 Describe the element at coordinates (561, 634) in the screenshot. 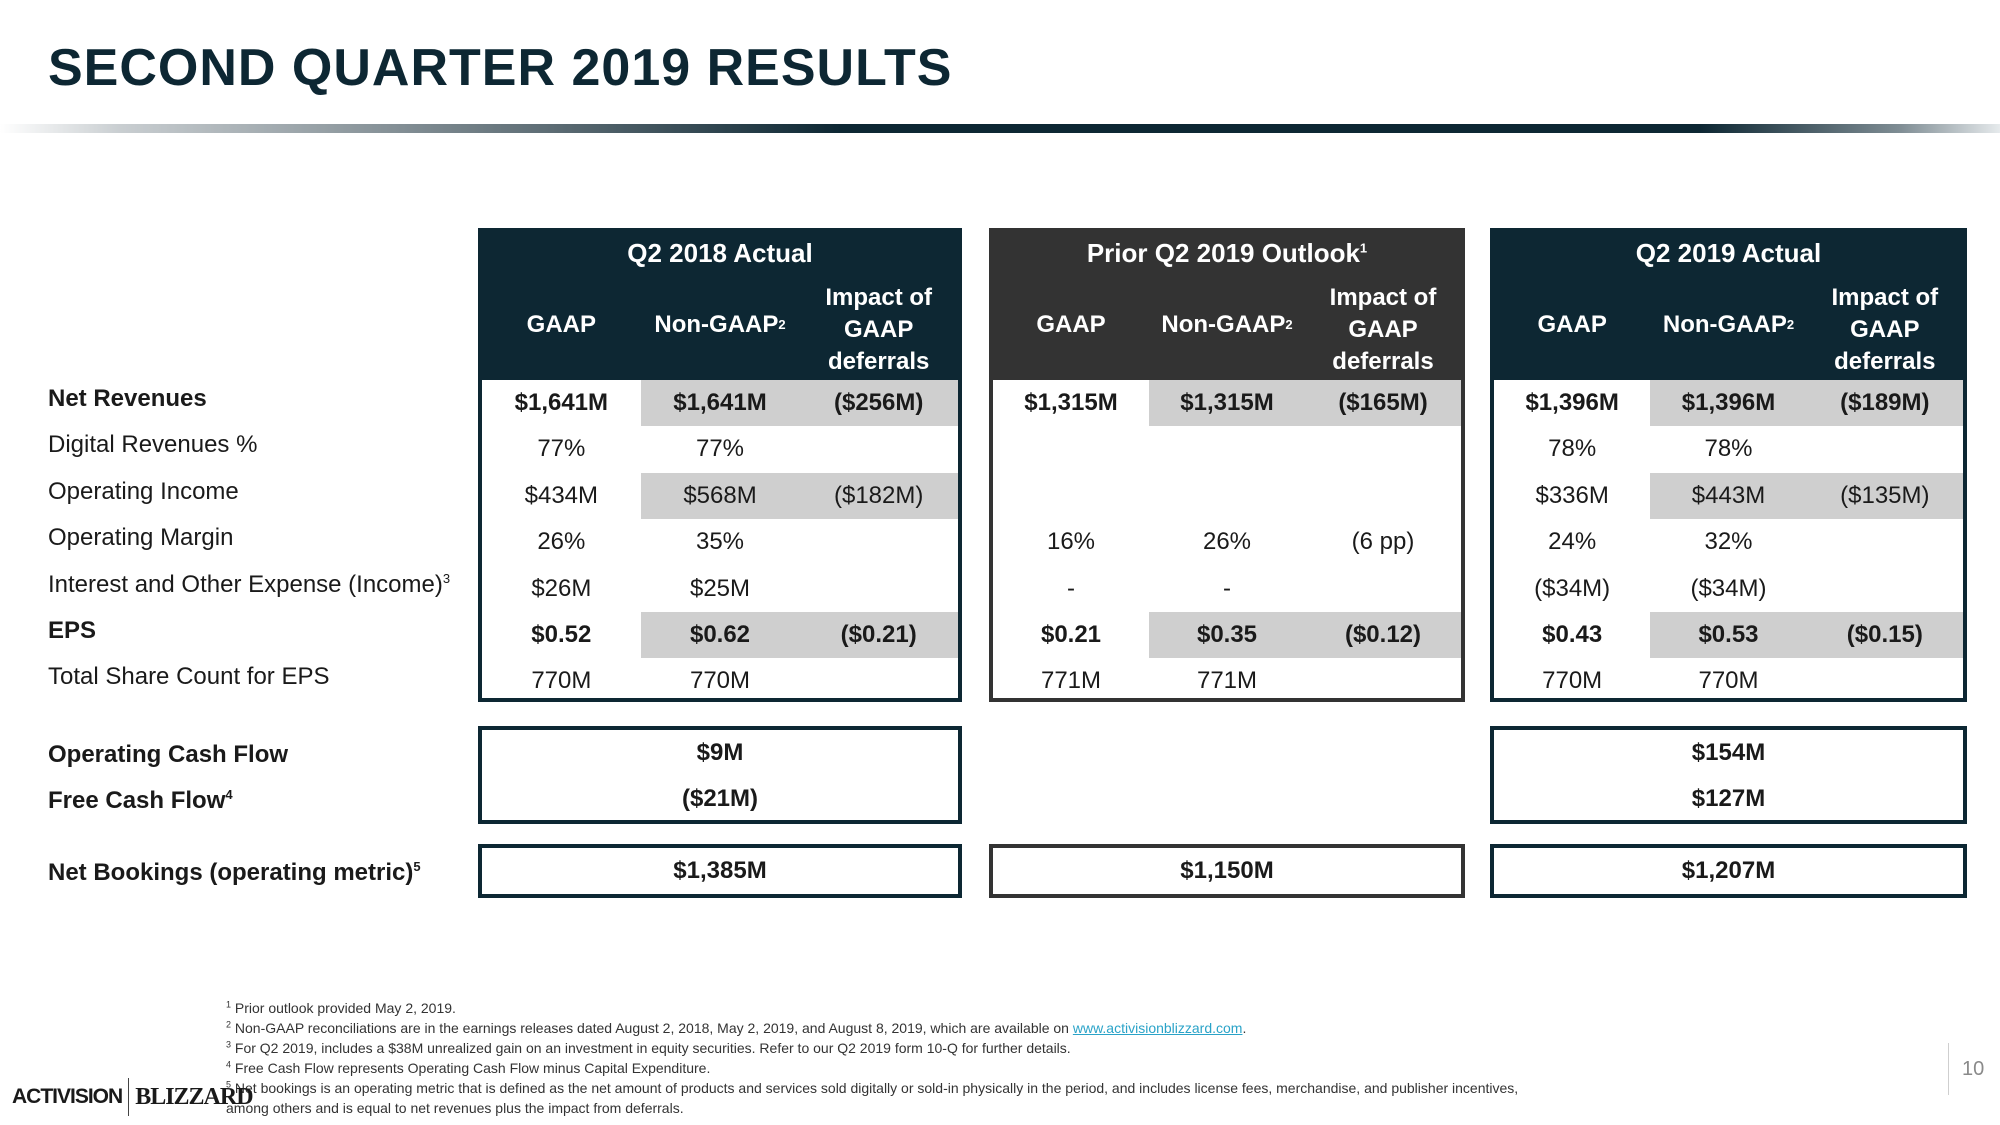

I see `table-cell: $0.52` at that location.